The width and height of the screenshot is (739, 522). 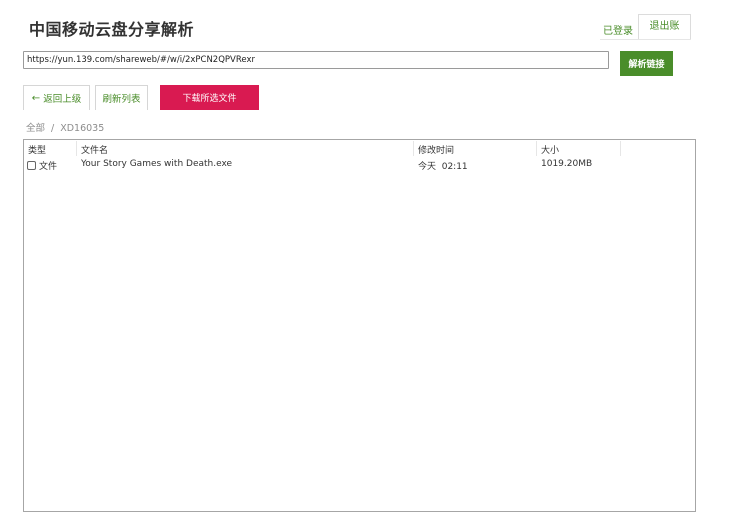 What do you see at coordinates (645, 39) in the screenshot?
I see `header-divider` at bounding box center [645, 39].